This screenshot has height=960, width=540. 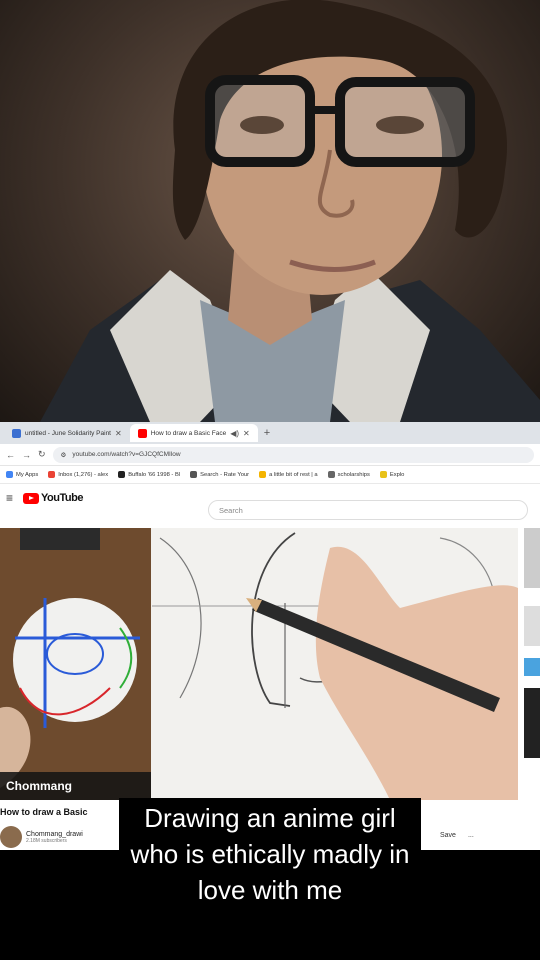 What do you see at coordinates (219, 474) in the screenshot?
I see `bookmark-search-rym: Search - Rate Your` at bounding box center [219, 474].